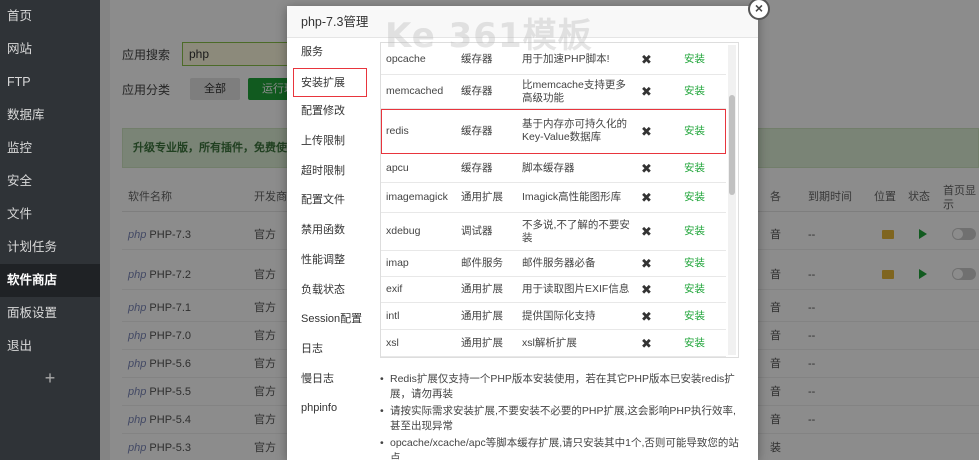 The height and width of the screenshot is (460, 979). I want to click on sidebar-item: 首页, so click(50, 16).